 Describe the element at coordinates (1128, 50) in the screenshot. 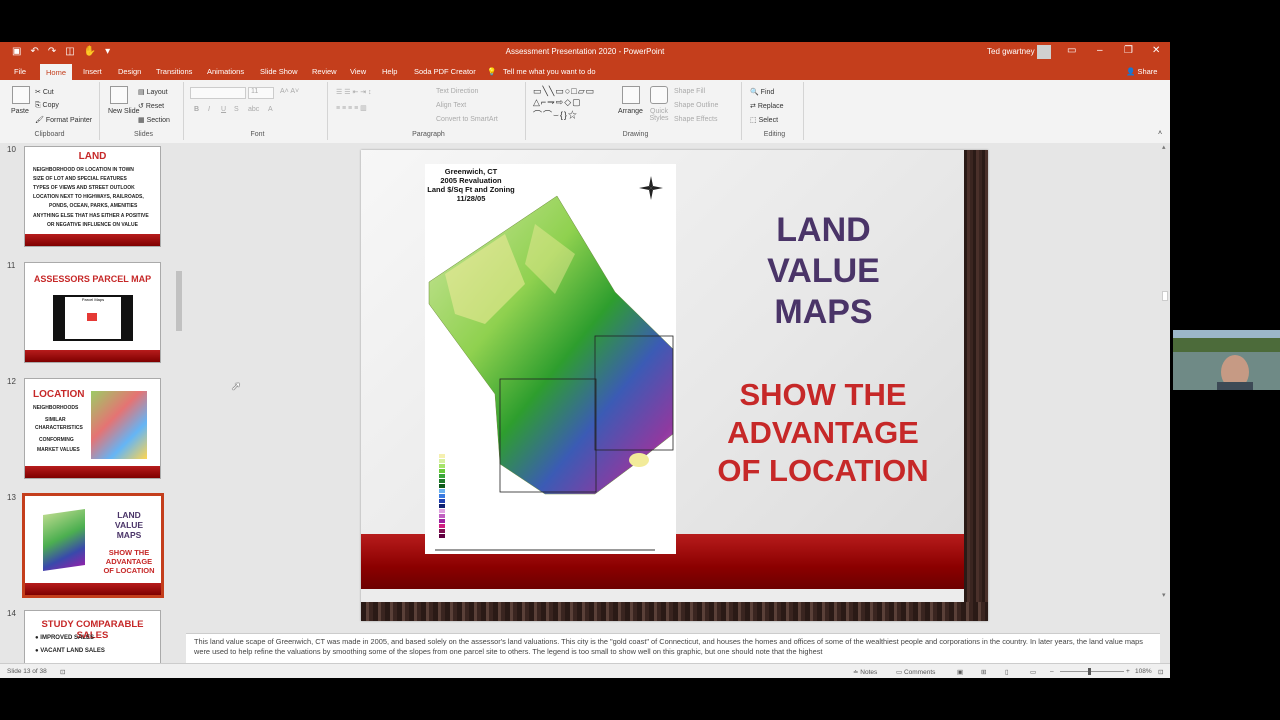

I see `restore-icon: ❐` at that location.